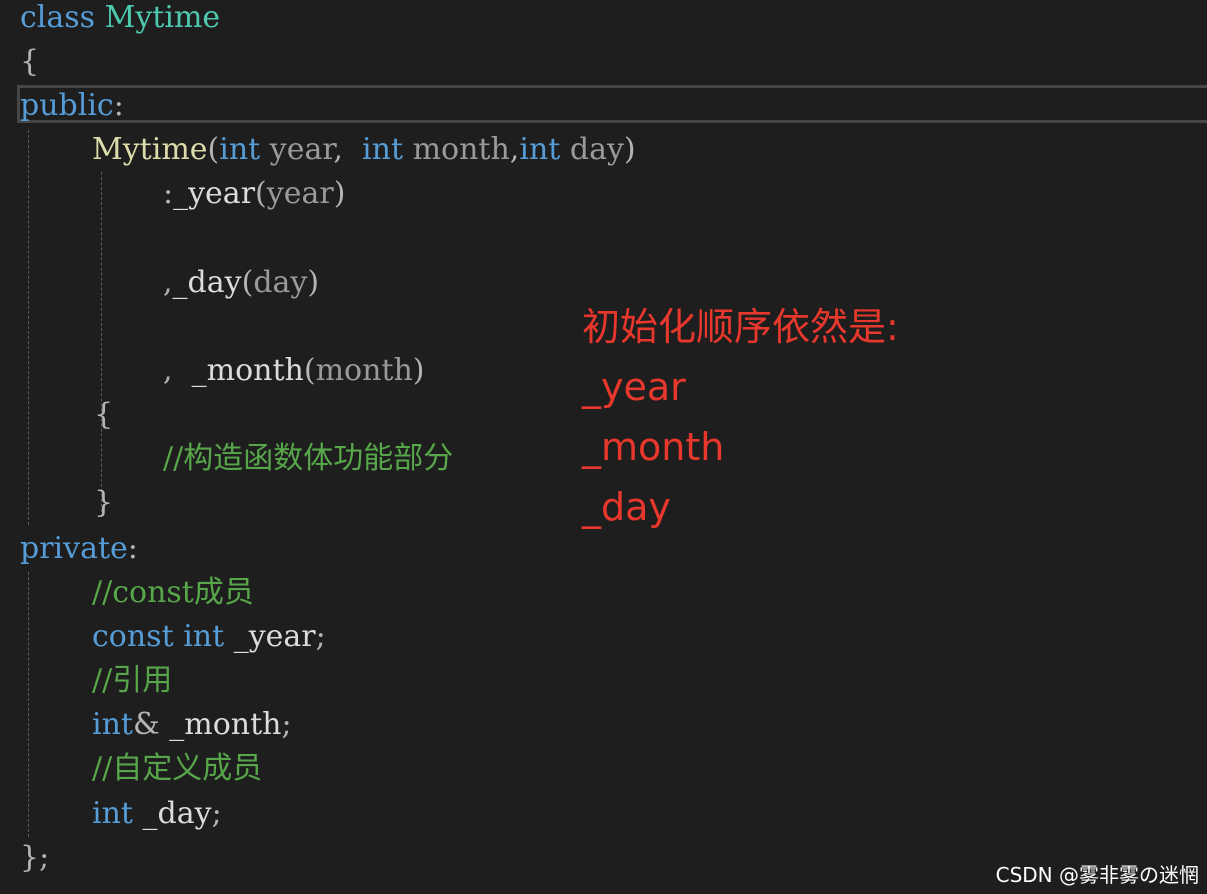 Image resolution: width=1207 pixels, height=894 pixels. I want to click on keyword-private: private, so click(74, 548).